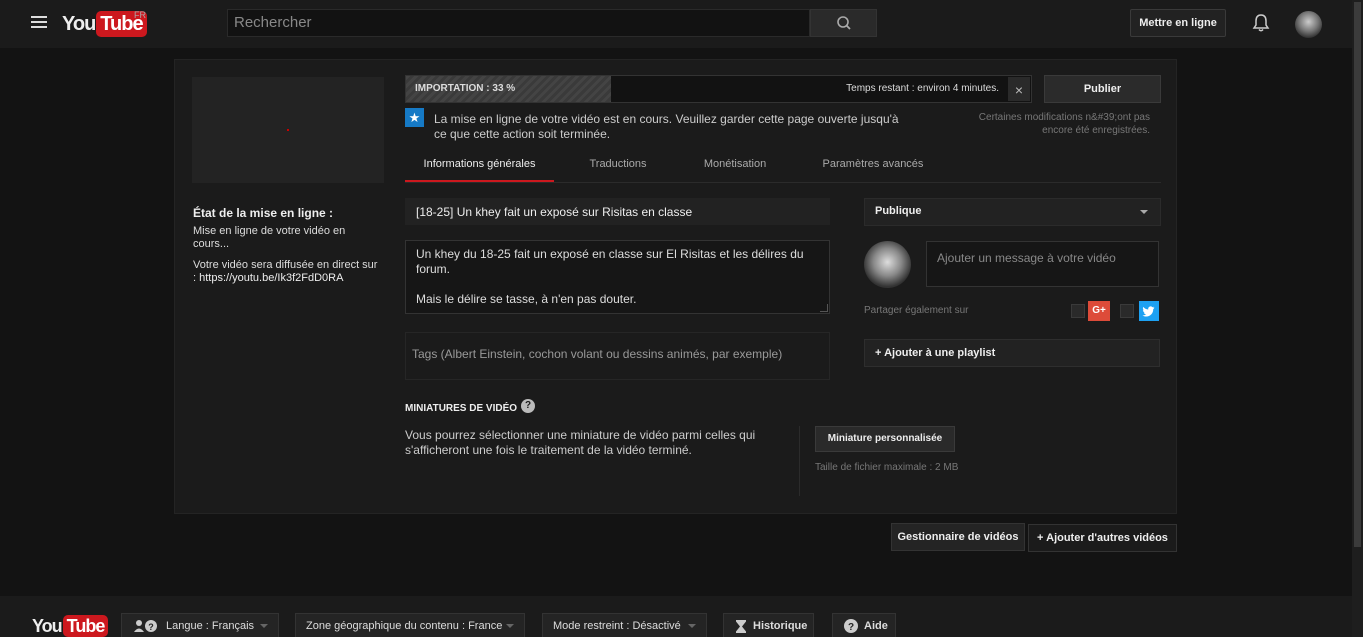  What do you see at coordinates (1149, 311) in the screenshot?
I see `twitter-icon` at bounding box center [1149, 311].